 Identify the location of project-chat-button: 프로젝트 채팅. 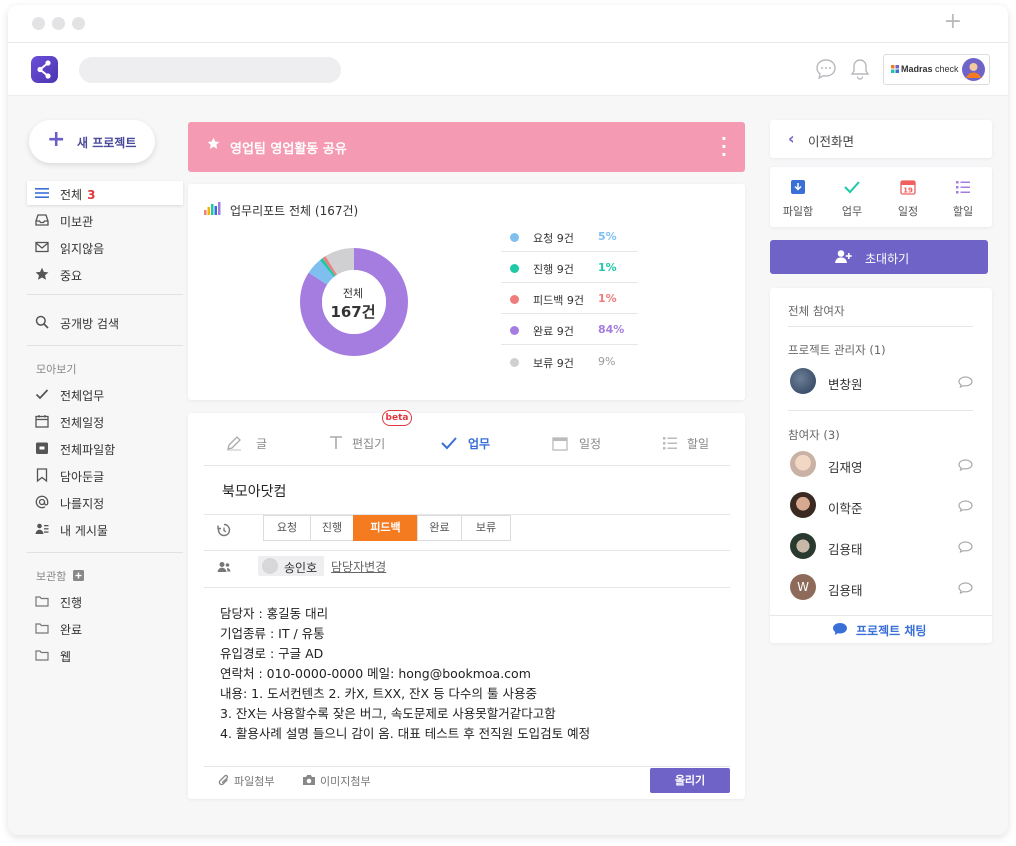
(881, 629).